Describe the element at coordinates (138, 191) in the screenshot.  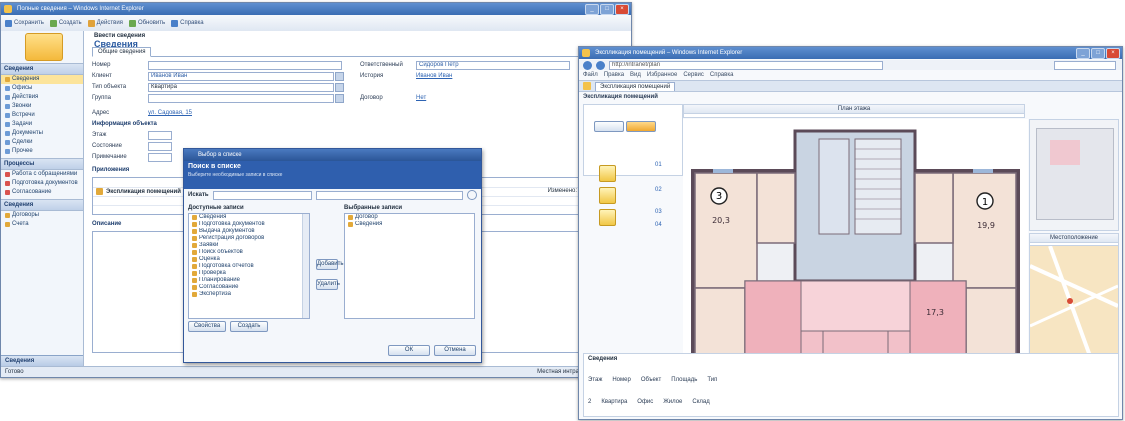
I see `list-item: Экспликация помещений` at that location.